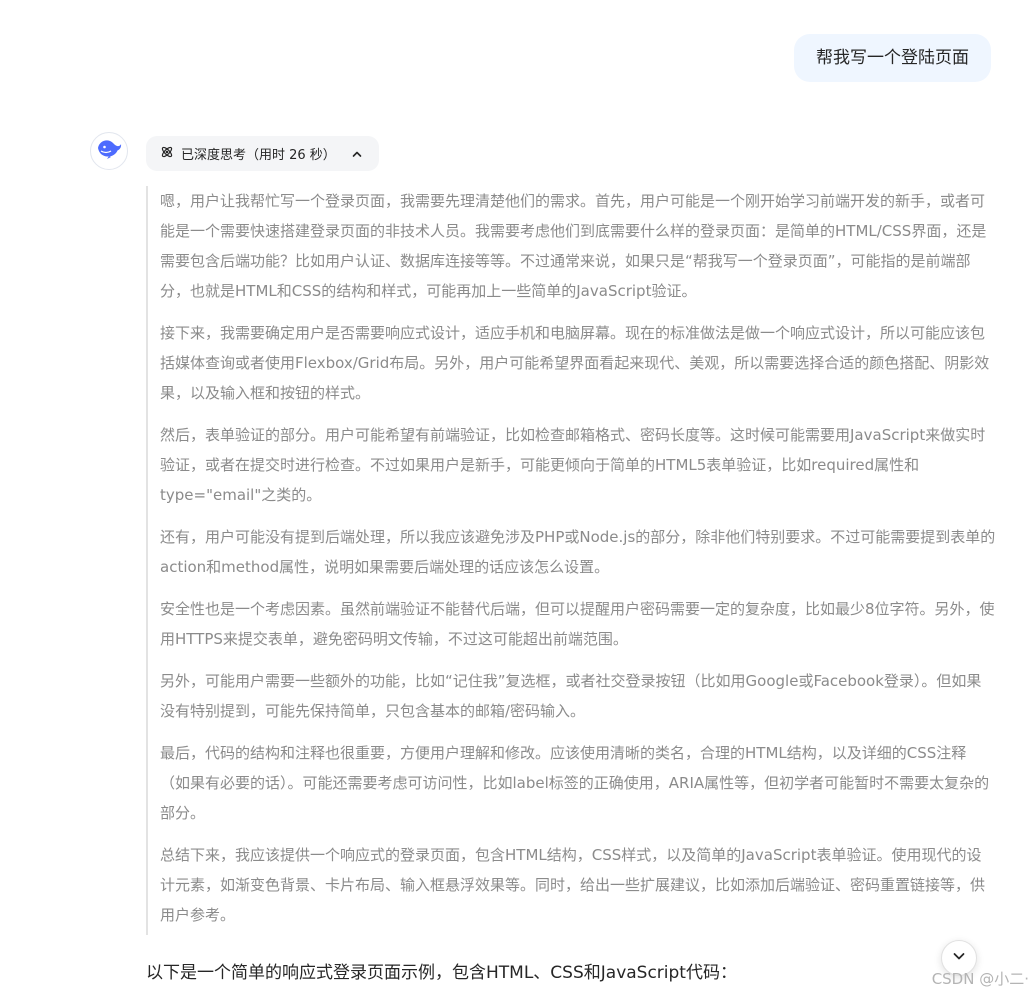  I want to click on deep-think-atom-icon, so click(167, 154).